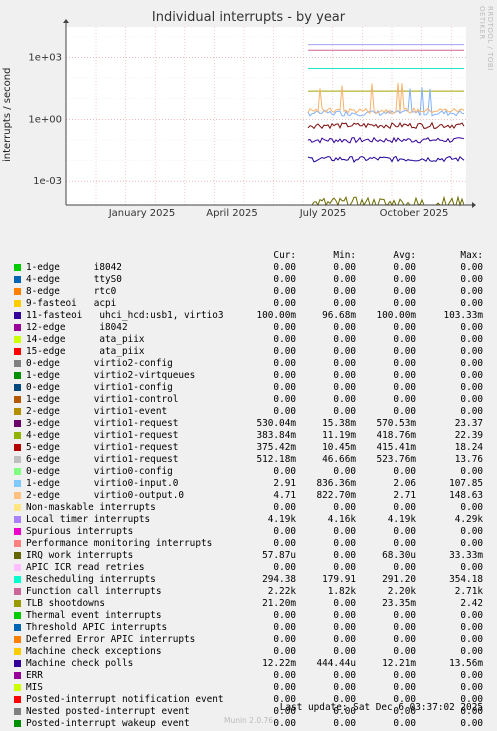 The height and width of the screenshot is (731, 497). Describe the element at coordinates (34, 687) in the screenshot. I see `legend-label: MIS` at that location.